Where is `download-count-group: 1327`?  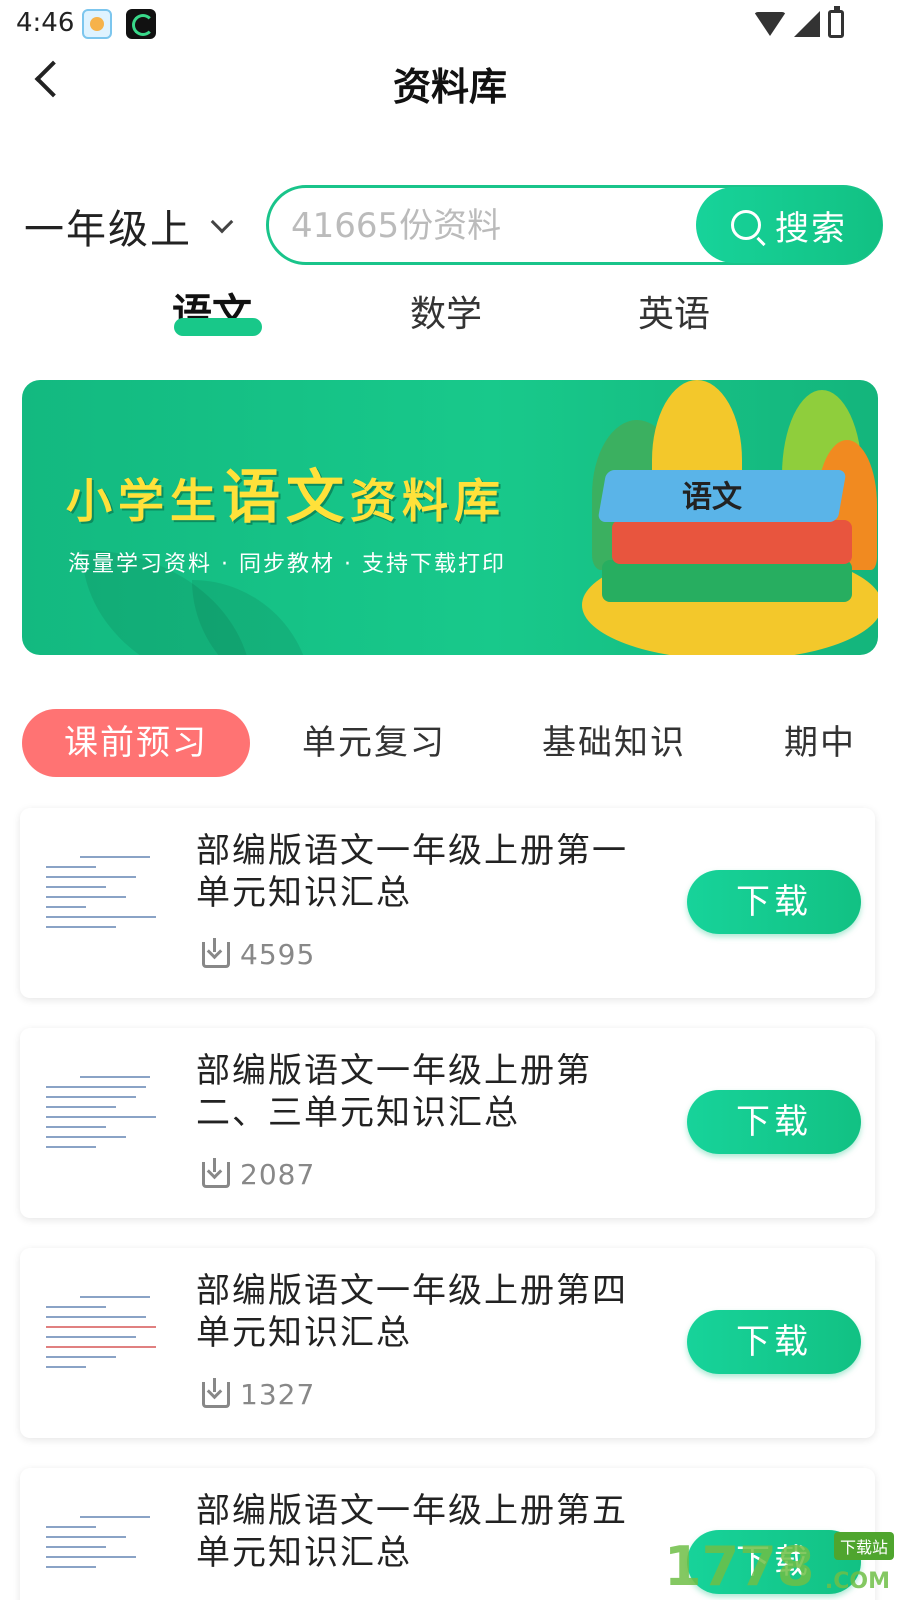
download-count-group: 1327 is located at coordinates (259, 1394).